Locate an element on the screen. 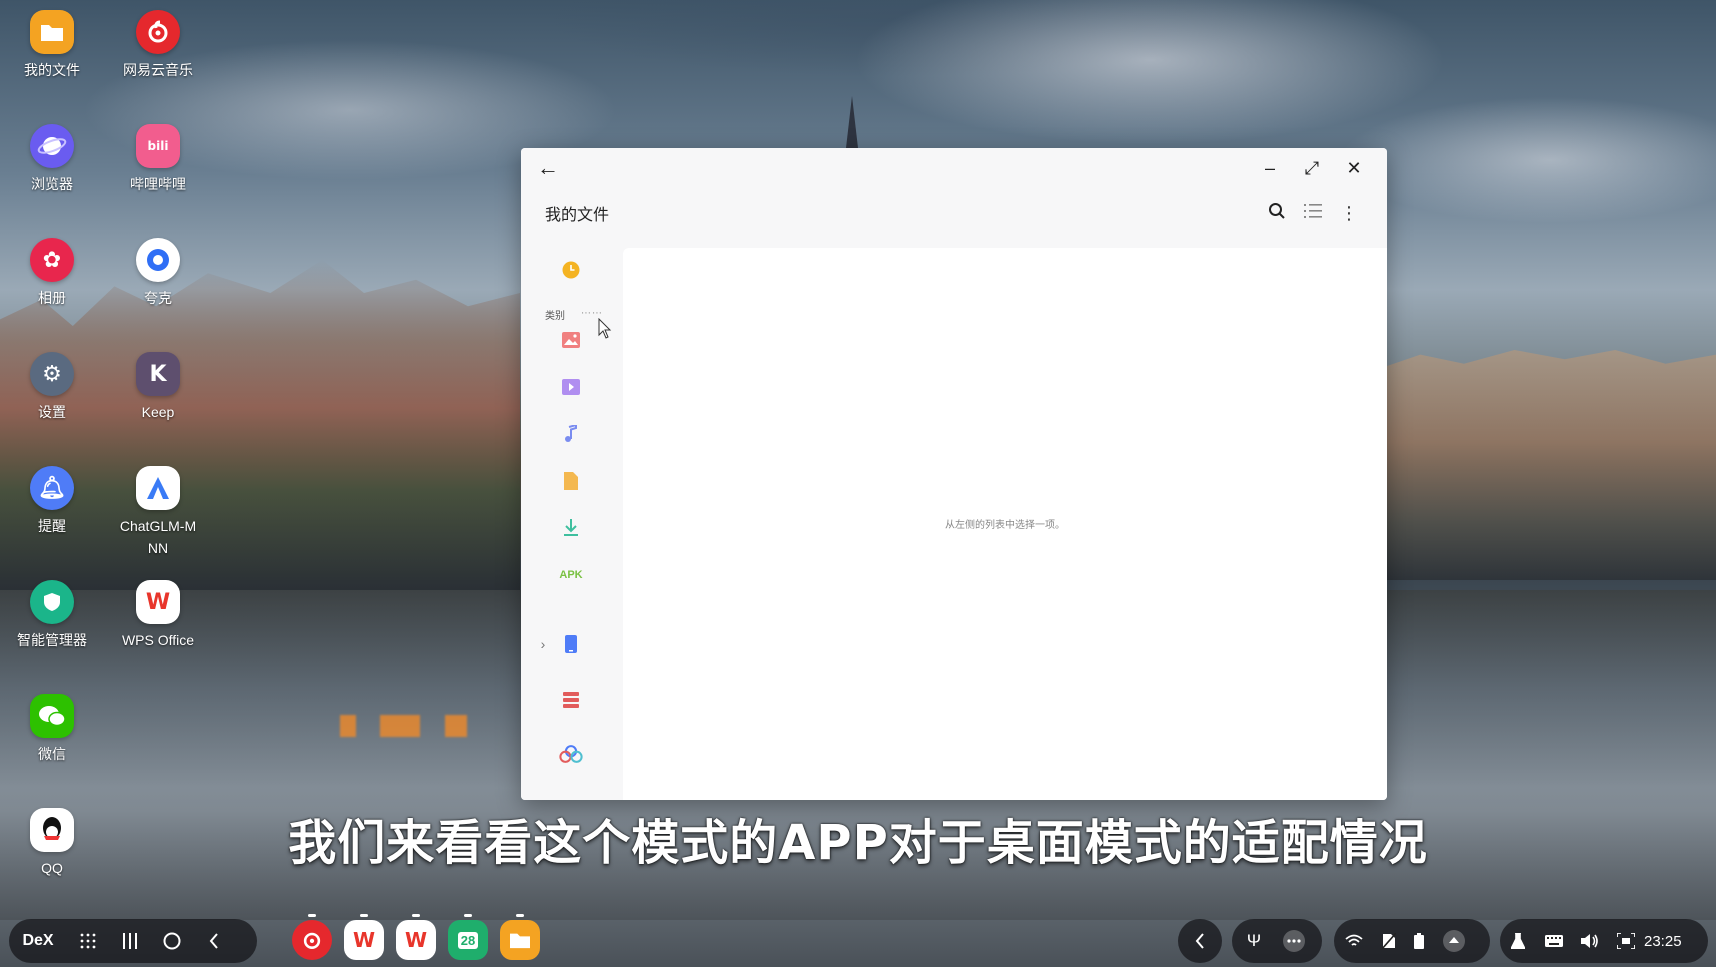 This screenshot has width=1716, height=967. calendar-icon-day: 28 is located at coordinates (468, 940).